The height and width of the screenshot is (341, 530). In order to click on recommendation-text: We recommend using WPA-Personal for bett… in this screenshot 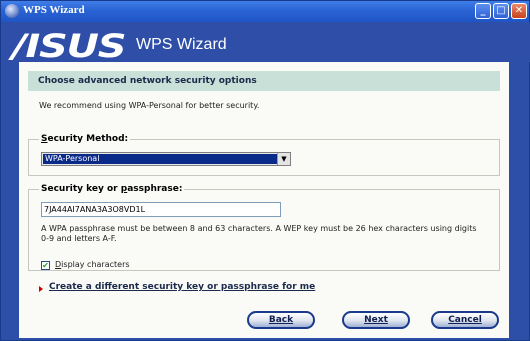, I will do `click(149, 105)`.